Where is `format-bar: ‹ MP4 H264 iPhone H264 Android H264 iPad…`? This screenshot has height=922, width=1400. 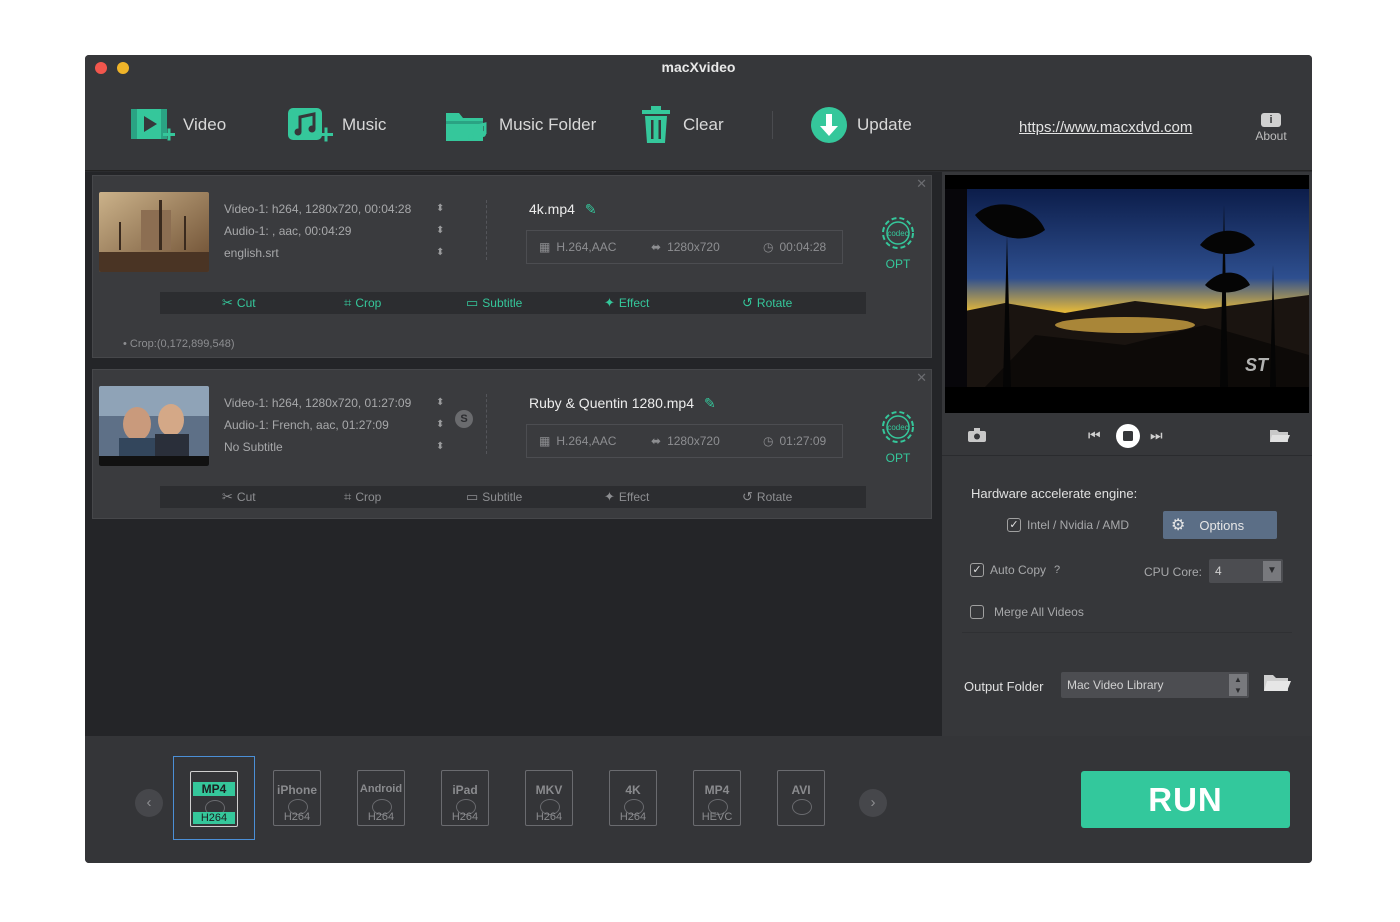
format-bar: ‹ MP4 H264 iPhone H264 Android H264 iPad… is located at coordinates (698, 799).